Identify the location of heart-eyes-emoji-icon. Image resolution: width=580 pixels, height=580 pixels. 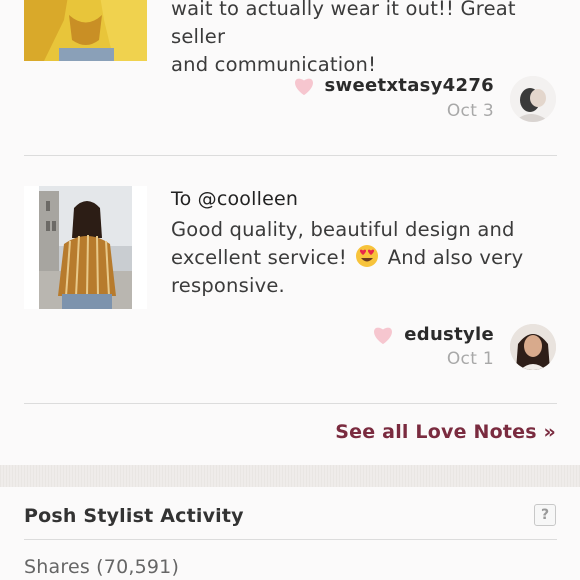
(367, 256).